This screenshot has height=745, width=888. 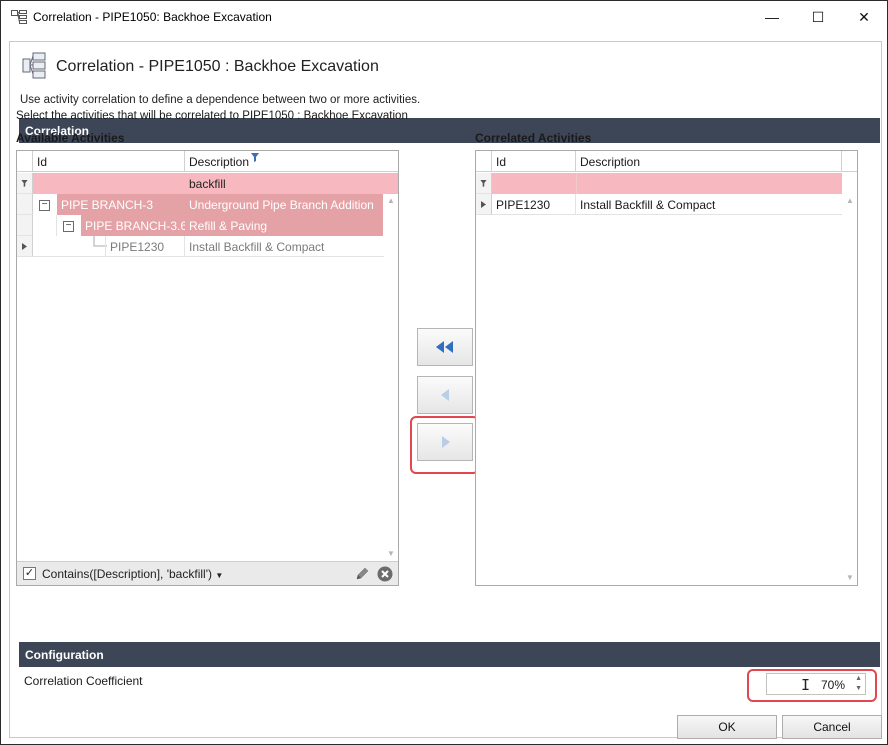 I want to click on clear-filter-icon, so click(x=385, y=574).